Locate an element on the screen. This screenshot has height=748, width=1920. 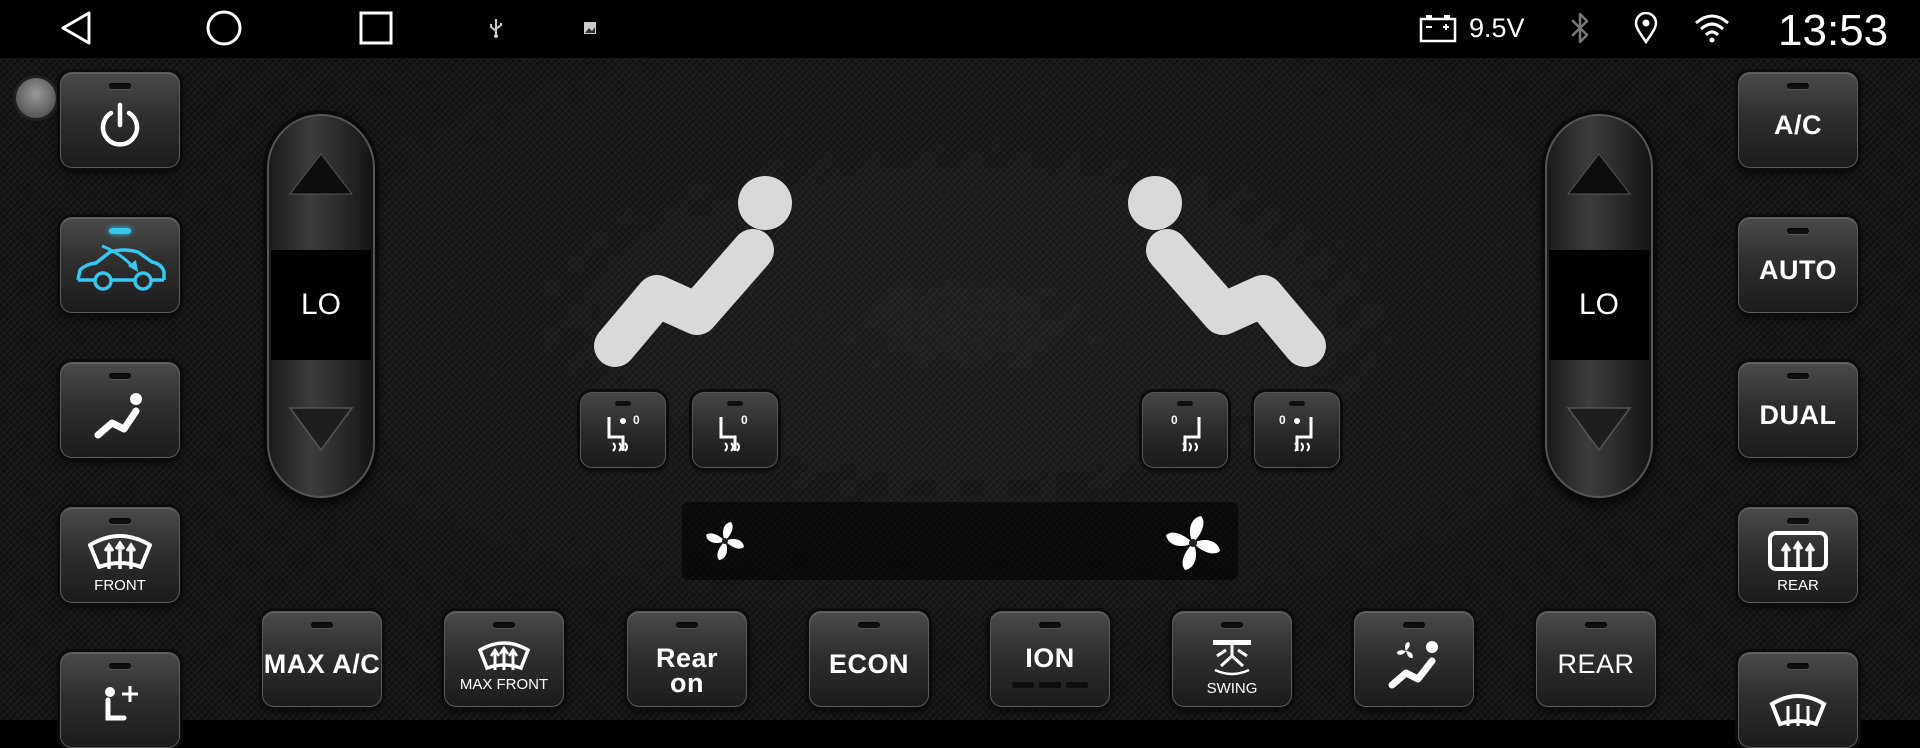
ion-level-indicator is located at coordinates (1050, 684).